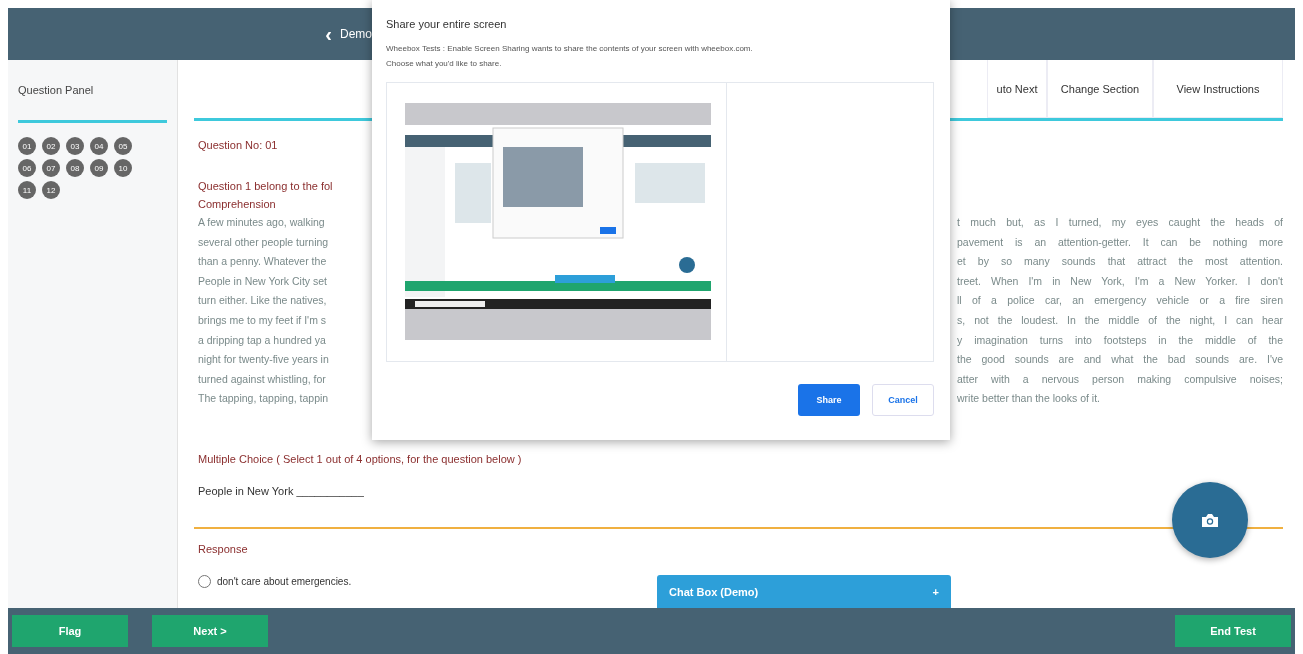 The image size is (1303, 654). Describe the element at coordinates (1119, 301) in the screenshot. I see `passage-text: ll of a police car, an emergency vehicle or a fire siren` at that location.